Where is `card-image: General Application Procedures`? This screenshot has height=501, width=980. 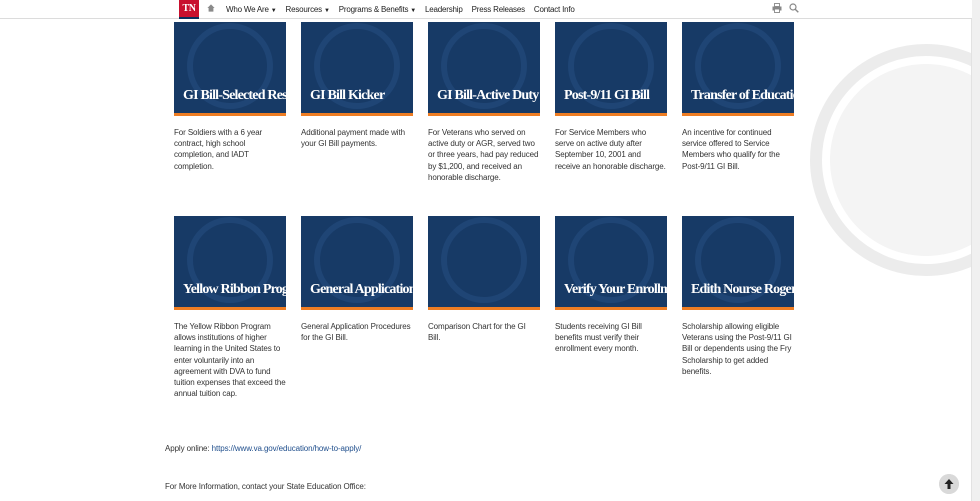 card-image: General Application Procedures is located at coordinates (357, 263).